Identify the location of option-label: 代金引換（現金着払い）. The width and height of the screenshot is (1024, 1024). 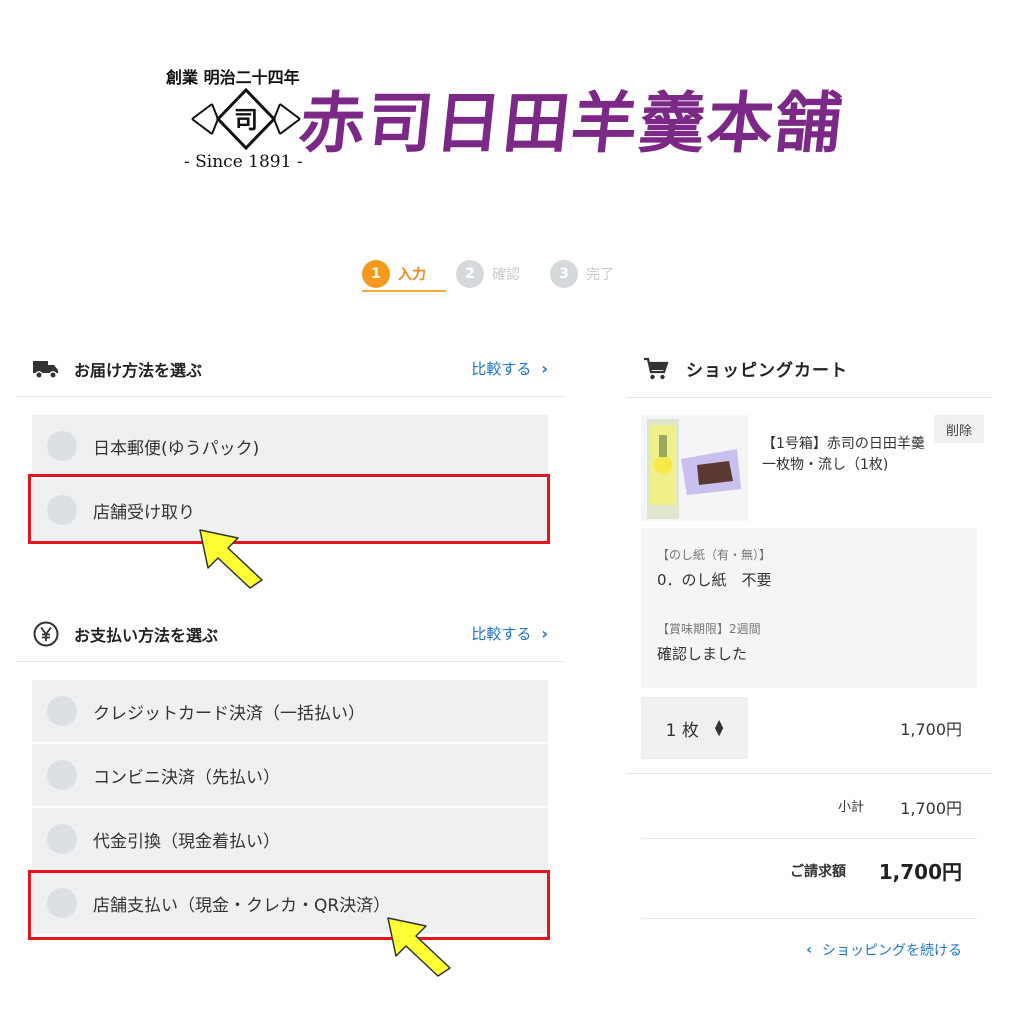
(186, 841).